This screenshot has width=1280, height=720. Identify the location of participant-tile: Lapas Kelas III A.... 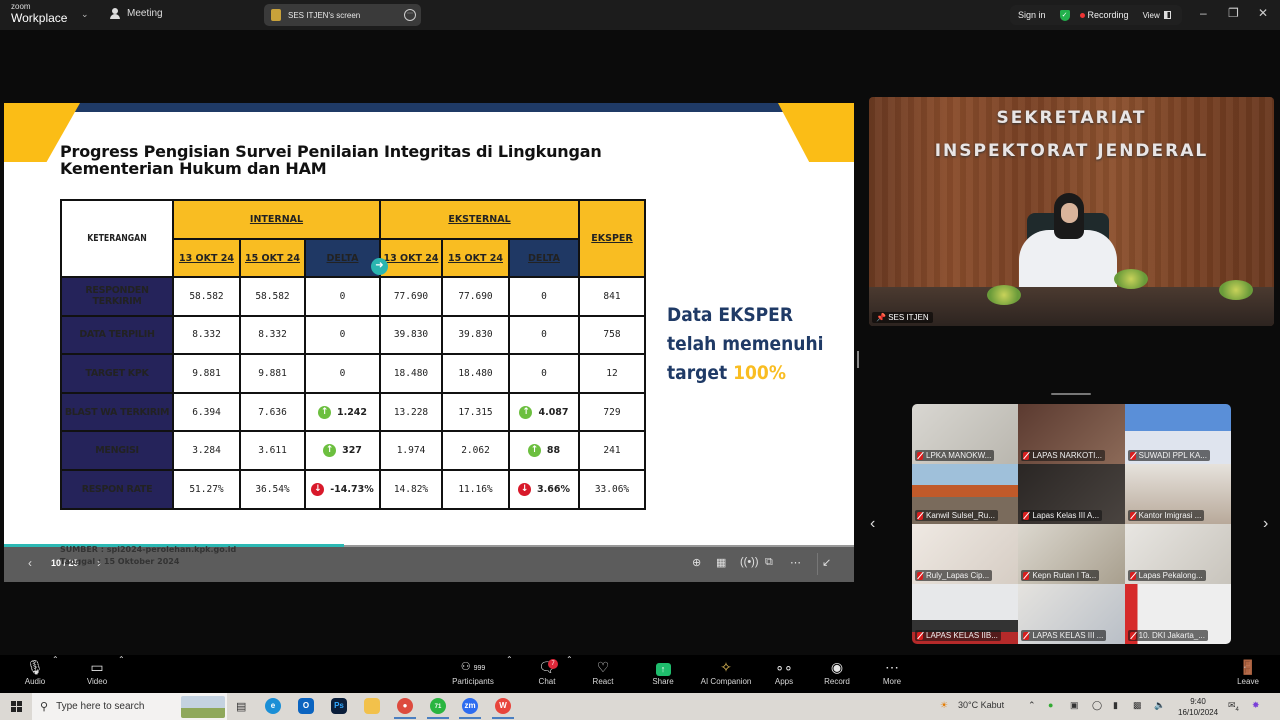
(1071, 494).